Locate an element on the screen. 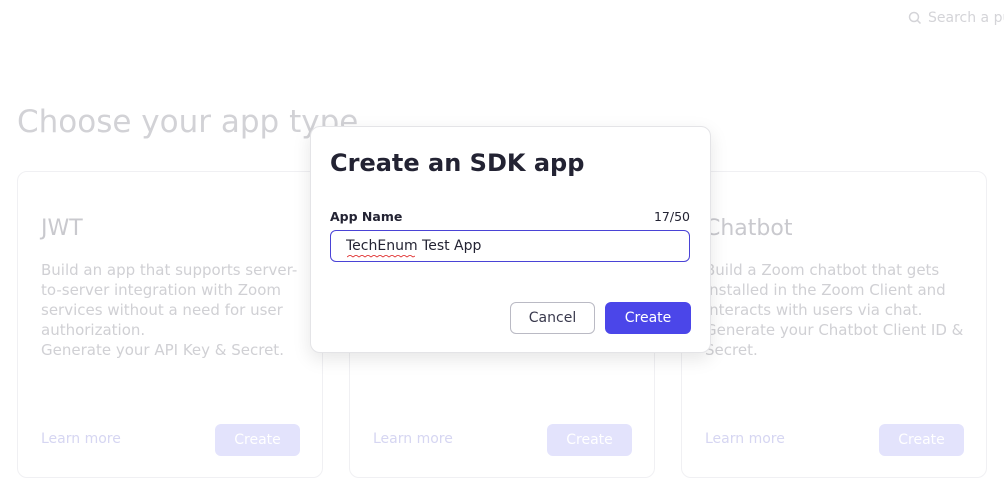  page-title: Choose your app type is located at coordinates (188, 122).